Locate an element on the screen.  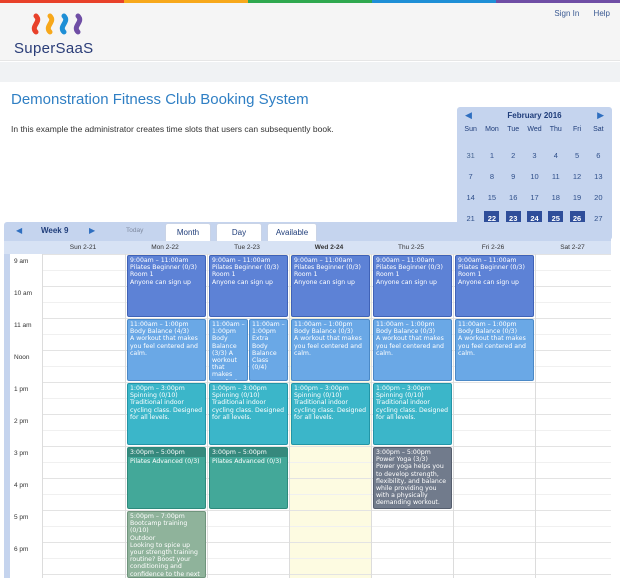
calendar-day-number: 8 is located at coordinates (491, 176).